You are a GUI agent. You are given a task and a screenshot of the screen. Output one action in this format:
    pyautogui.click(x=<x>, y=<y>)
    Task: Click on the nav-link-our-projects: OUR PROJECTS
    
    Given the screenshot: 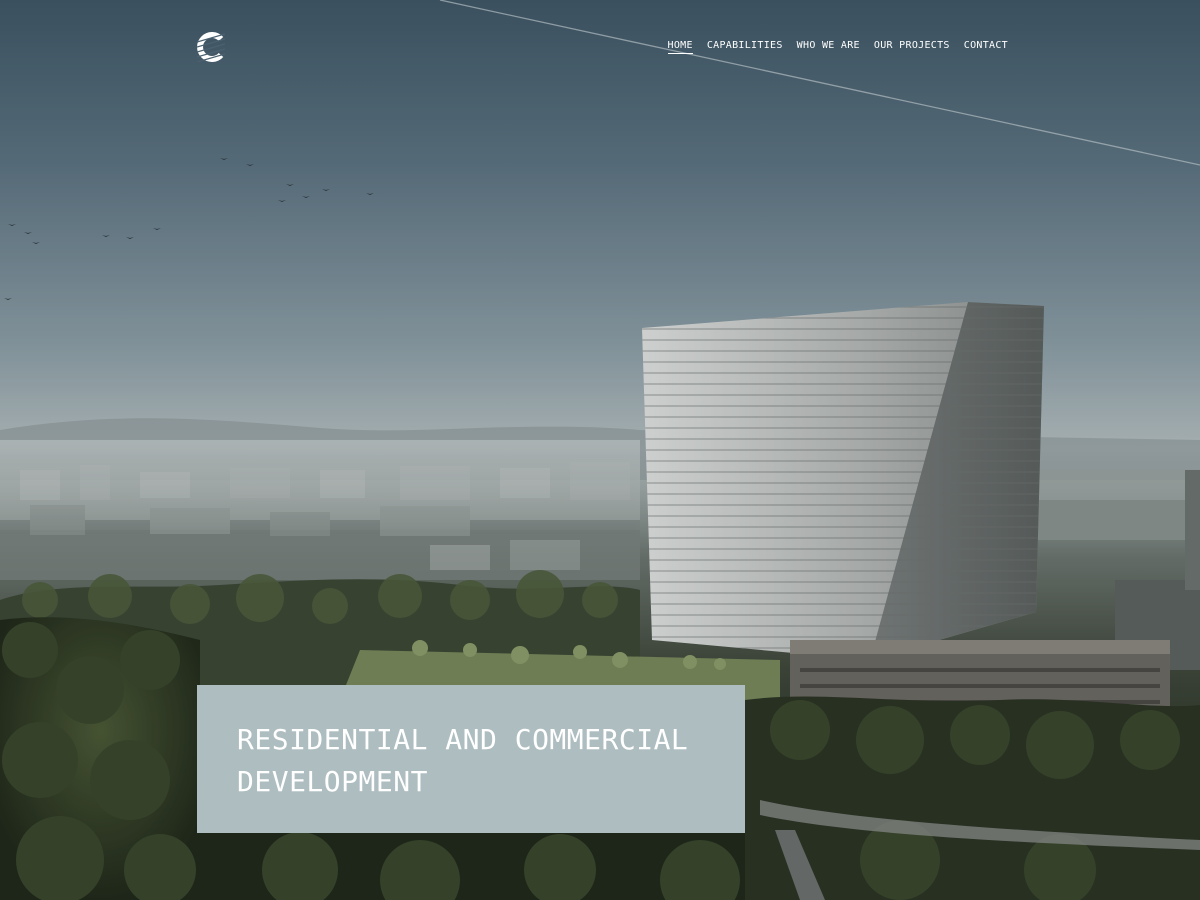 What is the action you would take?
    pyautogui.click(x=912, y=47)
    